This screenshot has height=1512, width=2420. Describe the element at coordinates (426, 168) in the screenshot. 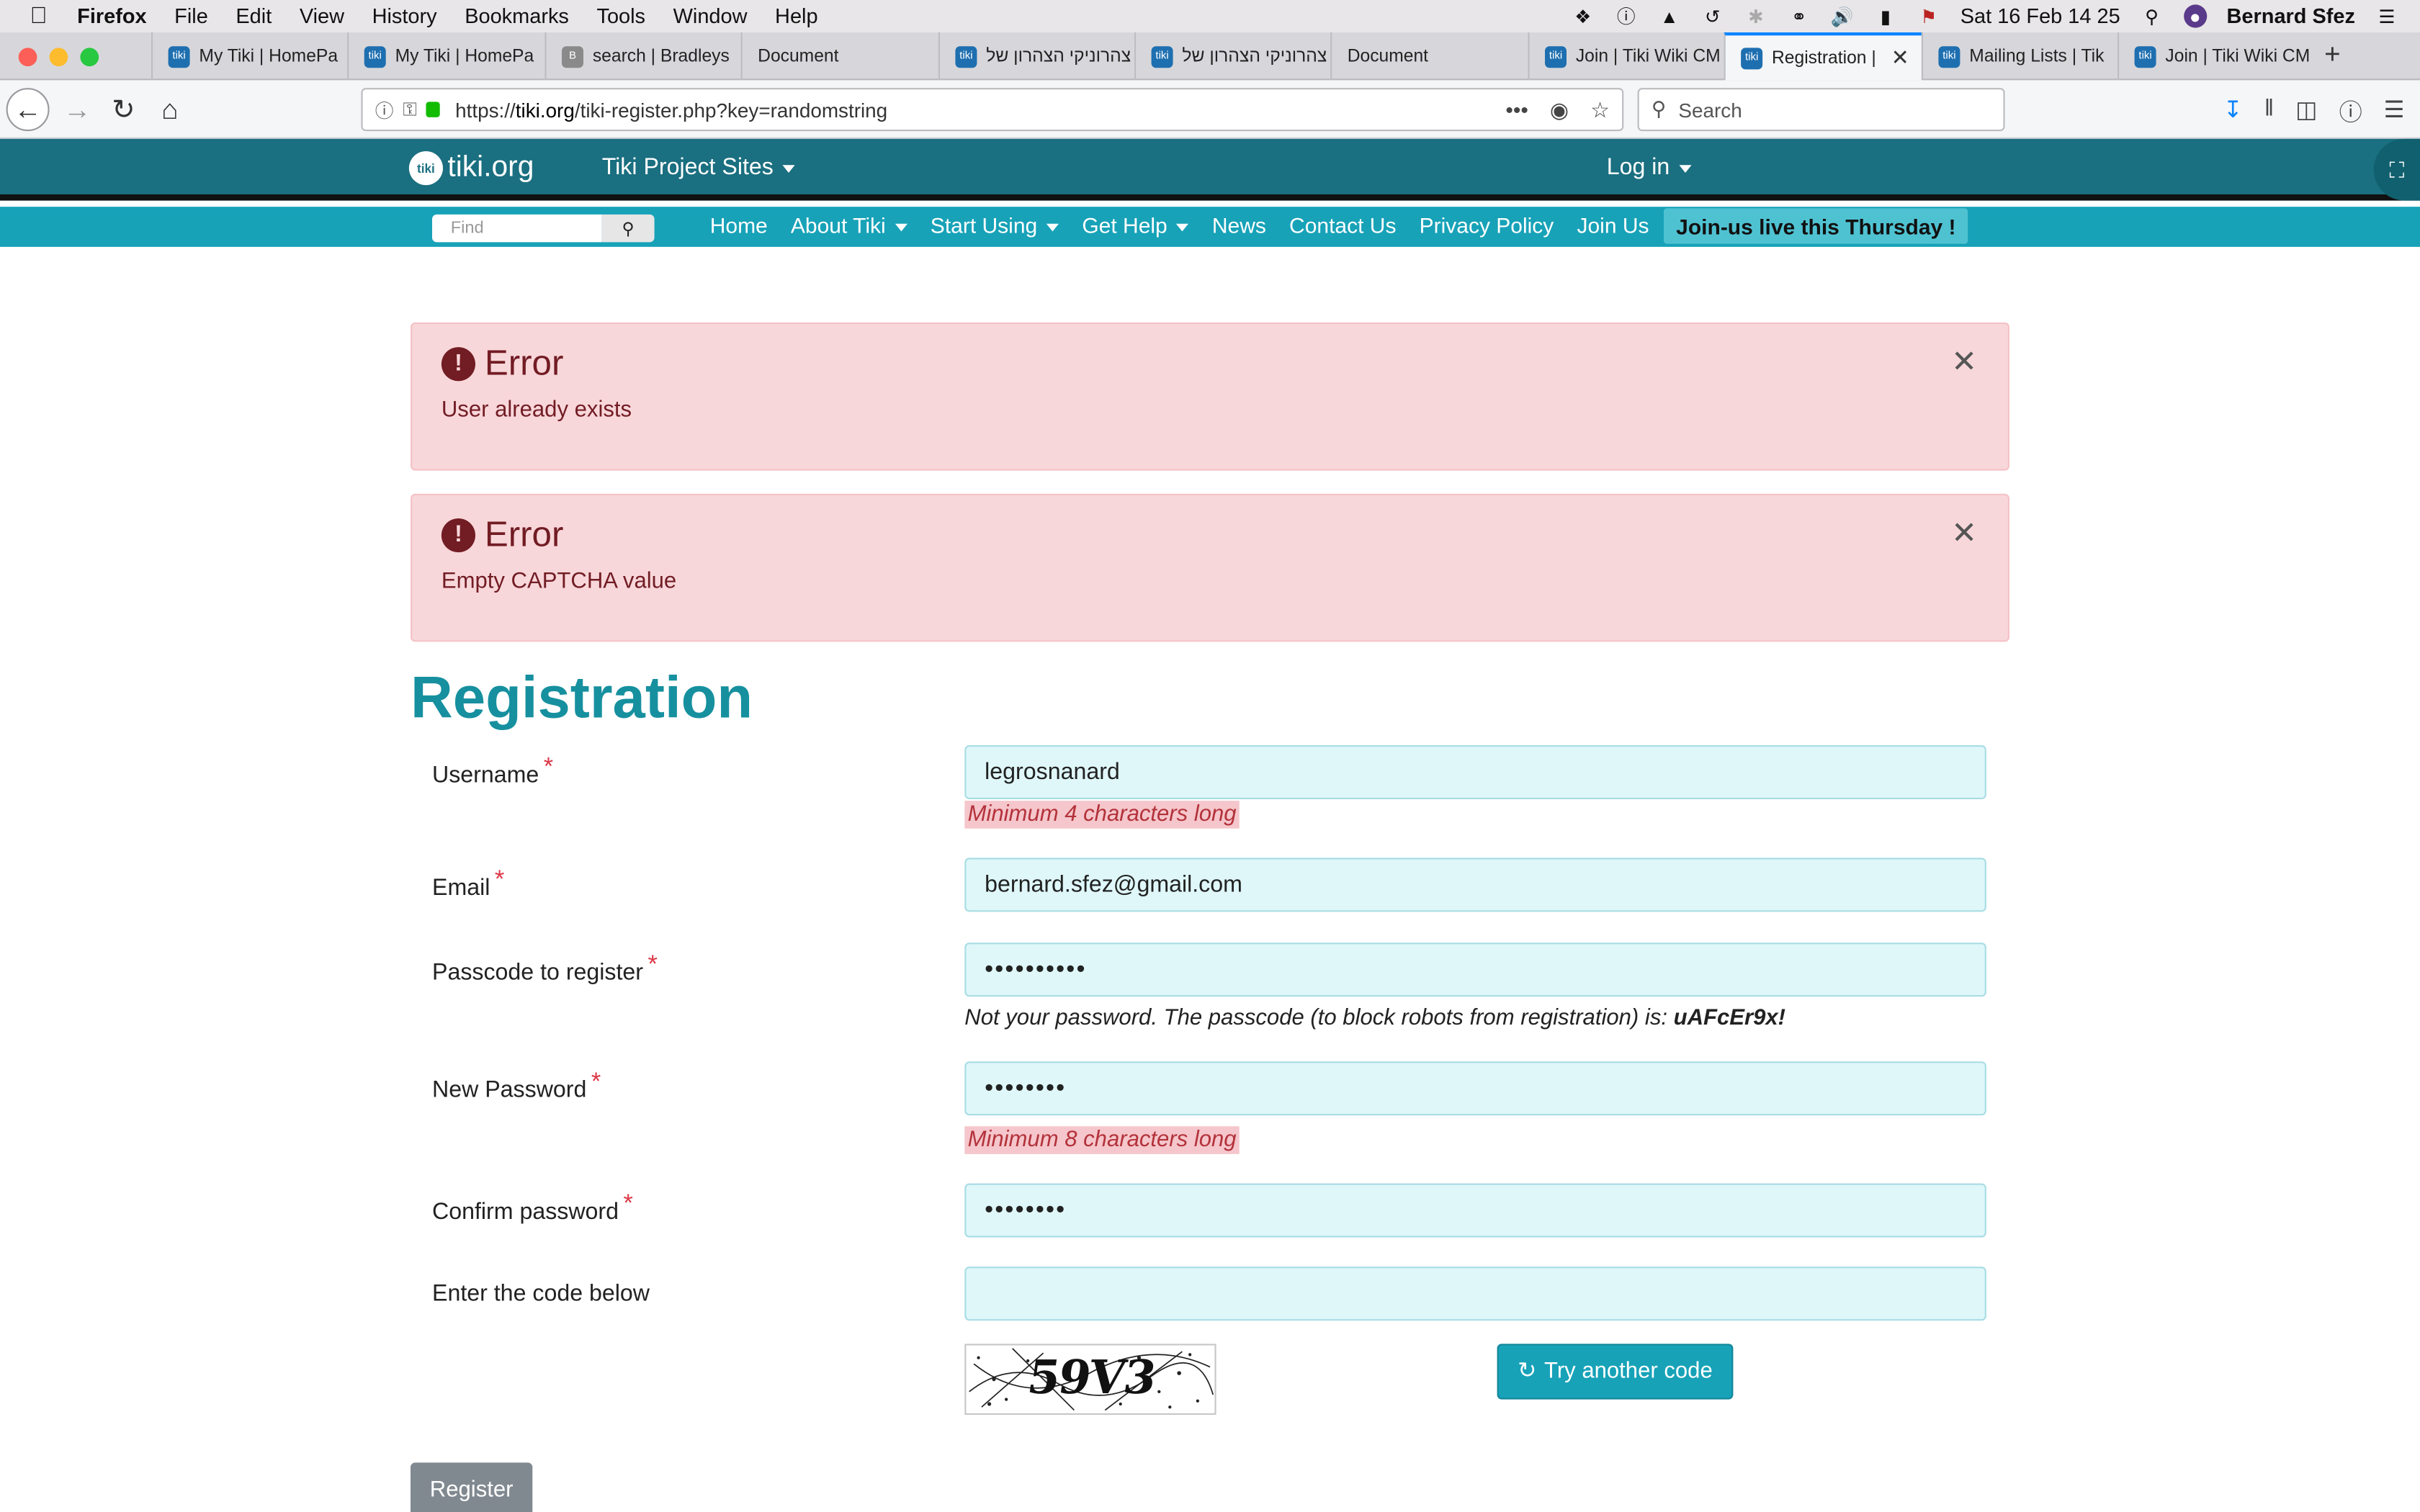

I see `tiki-logo-icon: tiki` at that location.